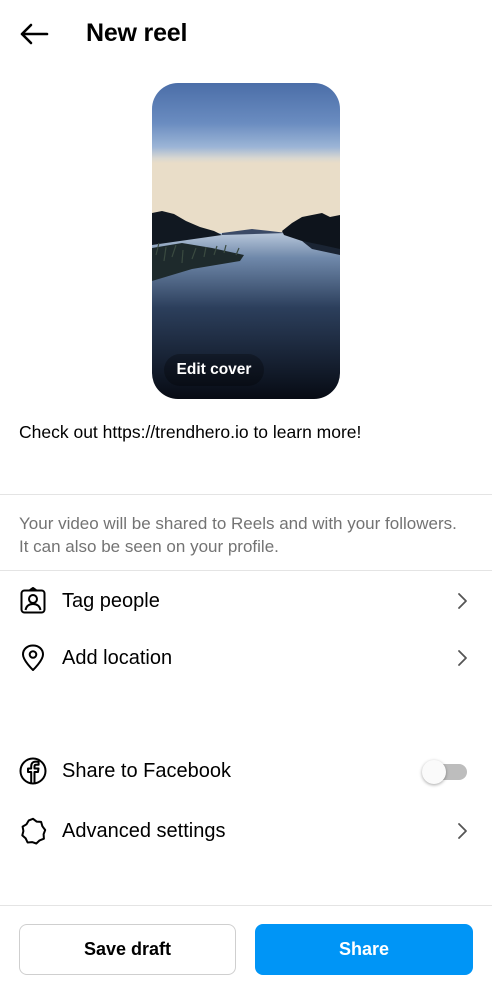 The width and height of the screenshot is (492, 1000). What do you see at coordinates (33, 658) in the screenshot?
I see `location-pin-icon` at bounding box center [33, 658].